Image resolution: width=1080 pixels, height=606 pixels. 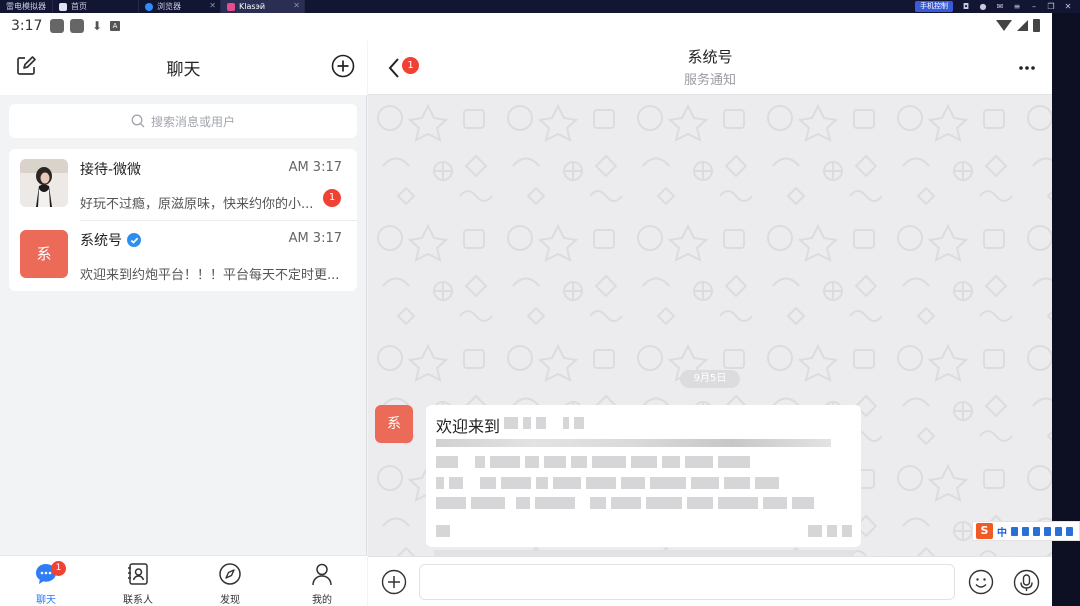 I want to click on search-icon, so click(x=138, y=121).